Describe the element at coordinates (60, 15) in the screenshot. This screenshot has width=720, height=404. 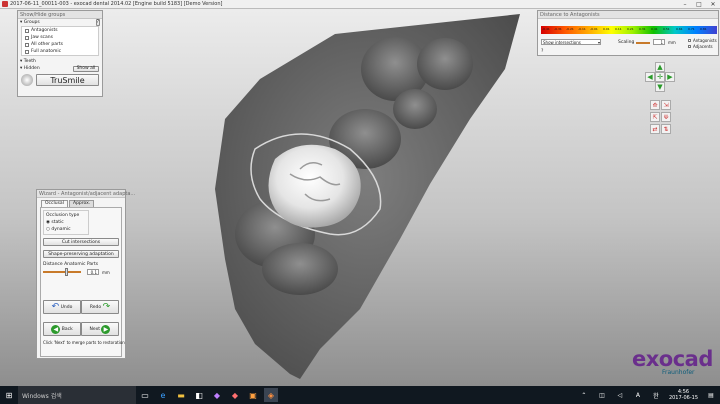
I see `panel-header: Show/Hide groups` at that location.